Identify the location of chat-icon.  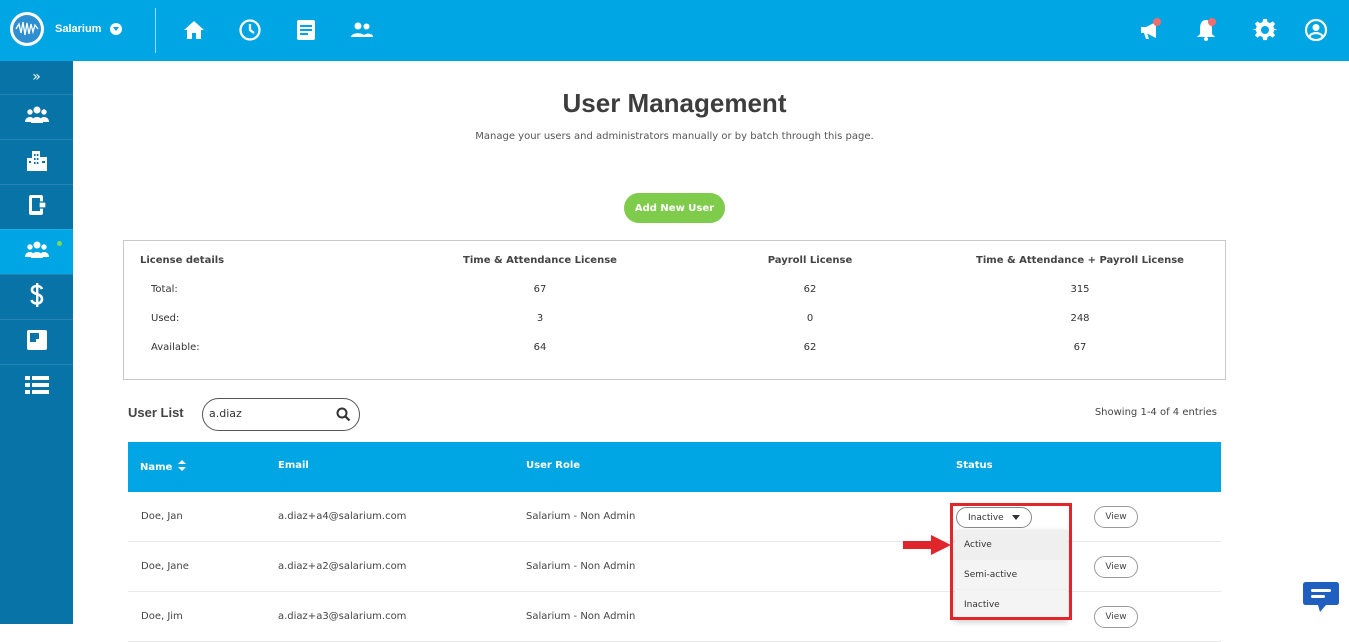
(1321, 597).